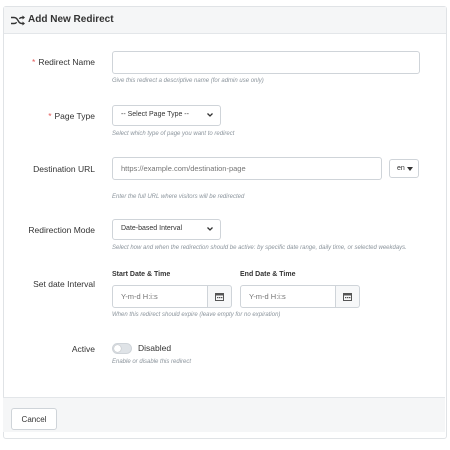  I want to click on panel-footer: Cancel, so click(224, 414).